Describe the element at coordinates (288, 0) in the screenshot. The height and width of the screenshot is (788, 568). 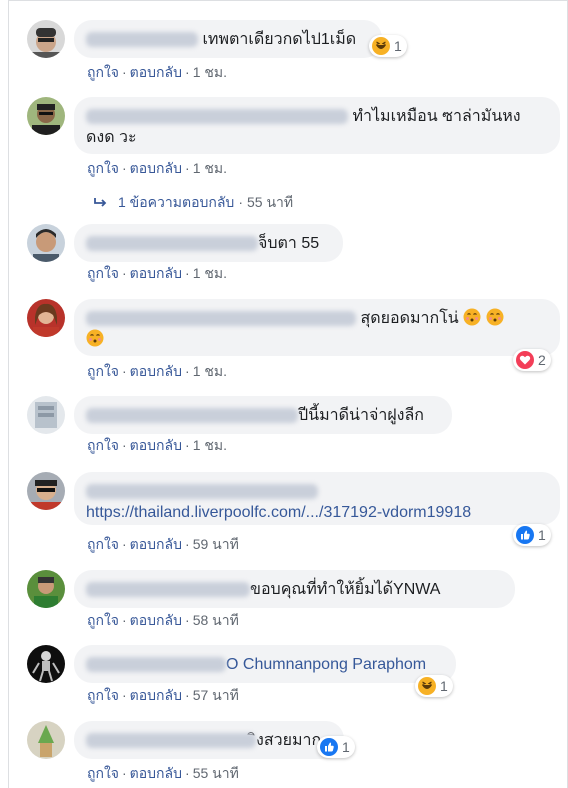
I see `frame-border-top` at that location.